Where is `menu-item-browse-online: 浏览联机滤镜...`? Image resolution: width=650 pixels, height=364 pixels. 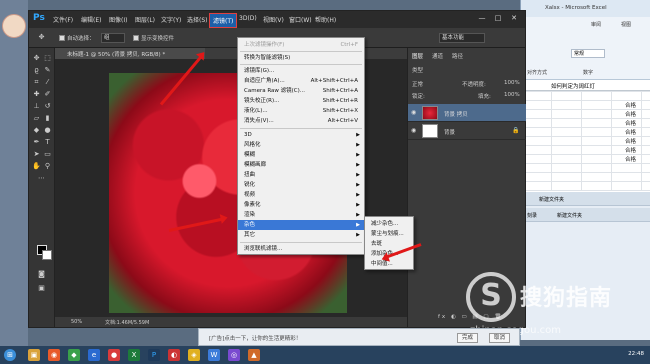
menu-item-browse-online: 浏览联机滤镜... is located at coordinates (301, 249).